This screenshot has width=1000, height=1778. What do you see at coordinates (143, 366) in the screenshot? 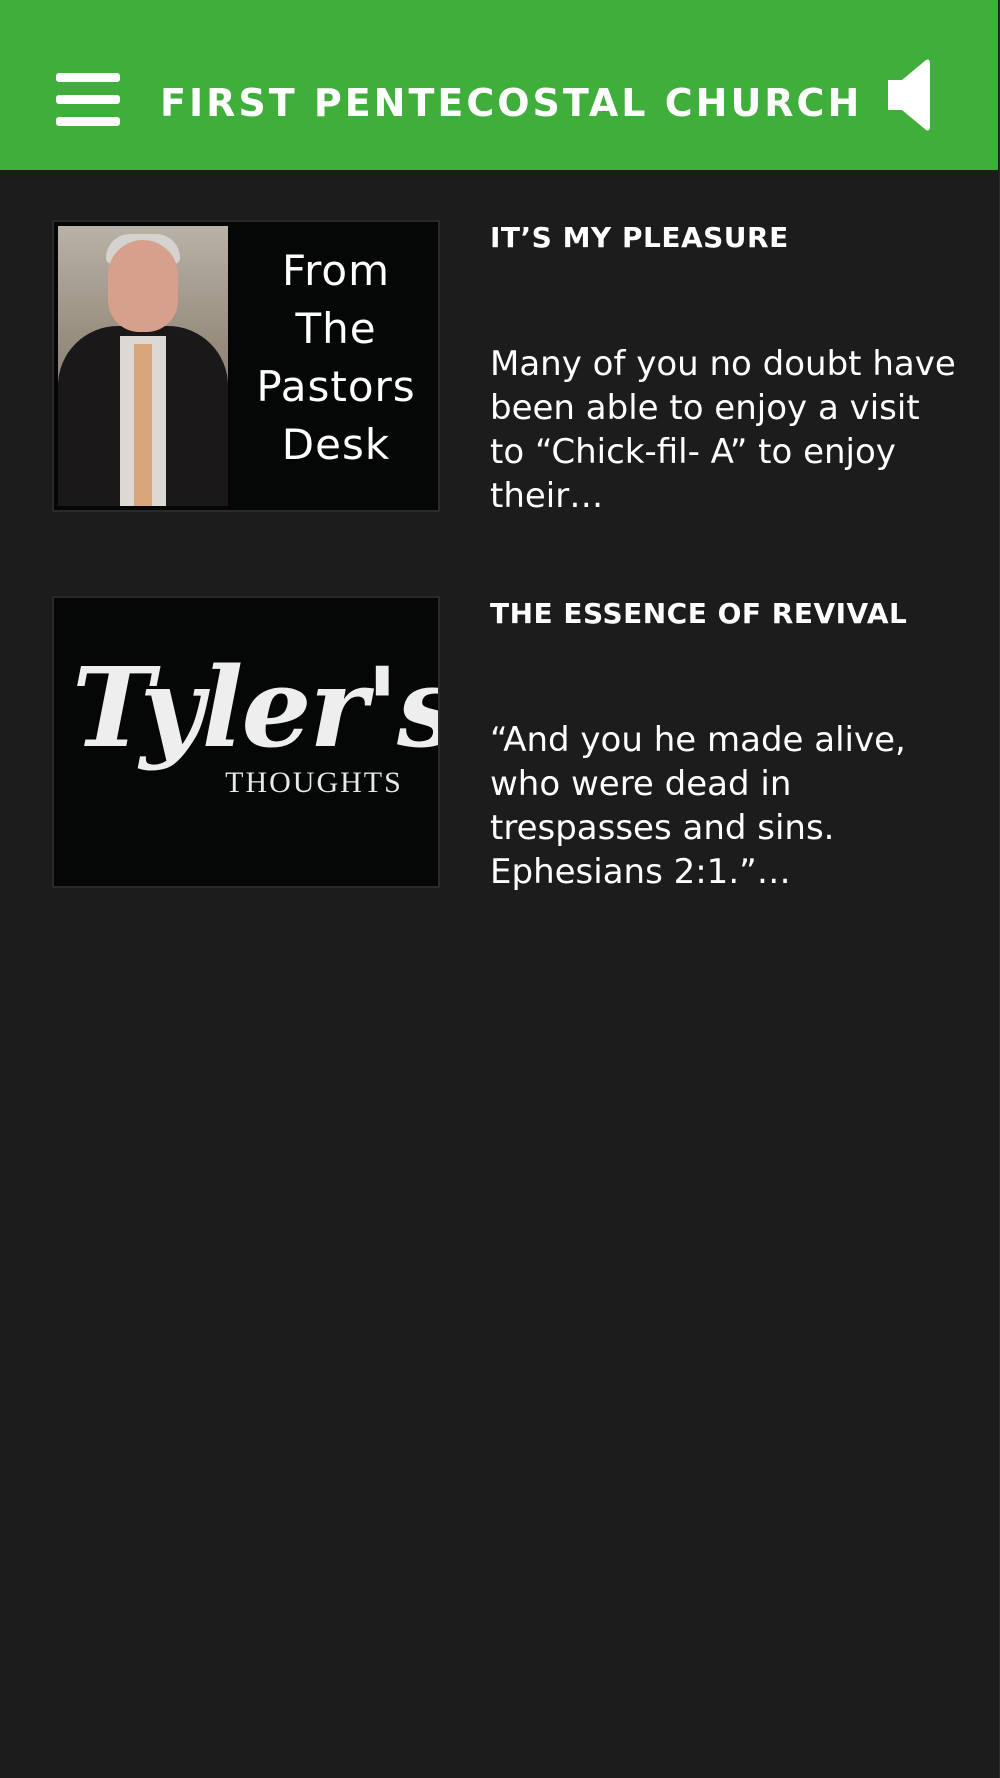
I see `pastor-photo` at bounding box center [143, 366].